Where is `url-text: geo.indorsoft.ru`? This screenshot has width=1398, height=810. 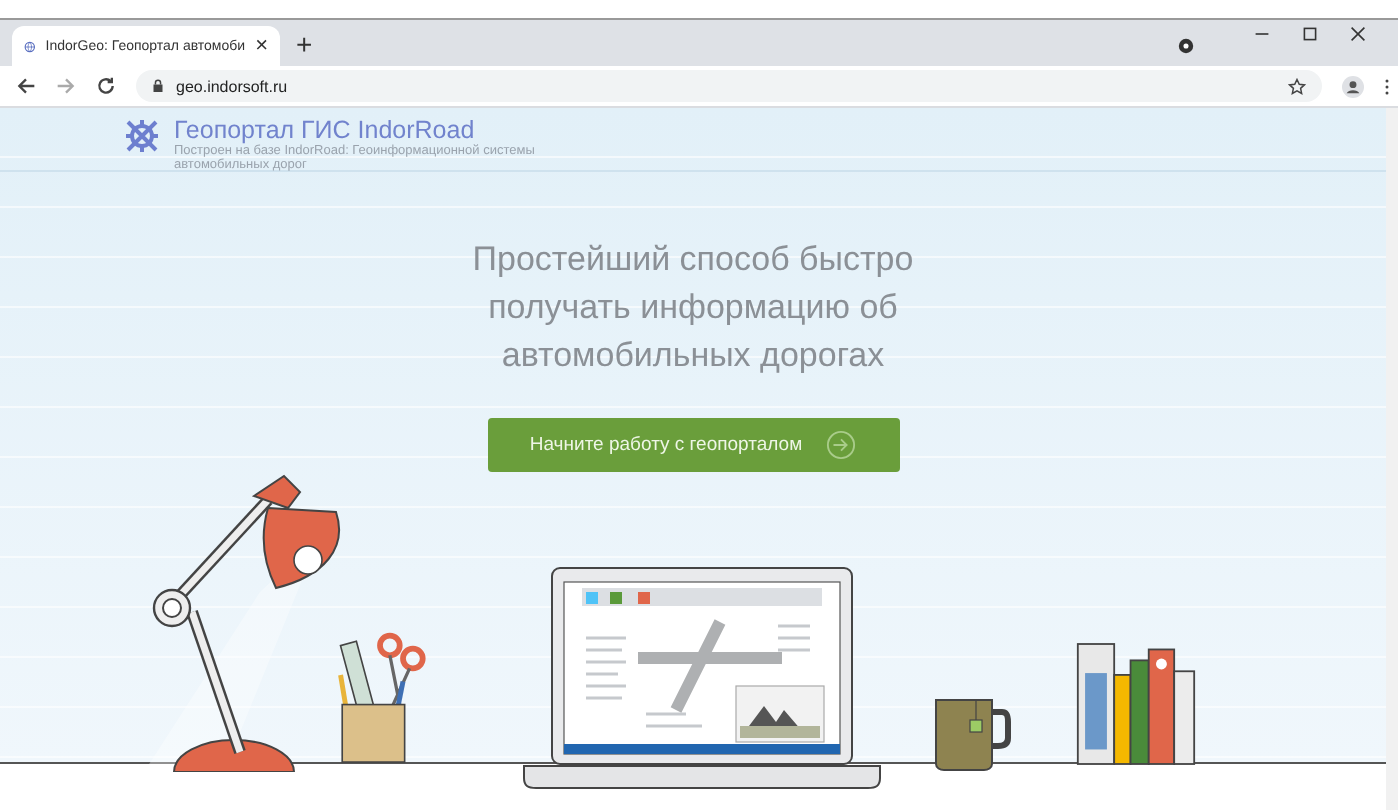
url-text: geo.indorsoft.ru is located at coordinates (232, 86).